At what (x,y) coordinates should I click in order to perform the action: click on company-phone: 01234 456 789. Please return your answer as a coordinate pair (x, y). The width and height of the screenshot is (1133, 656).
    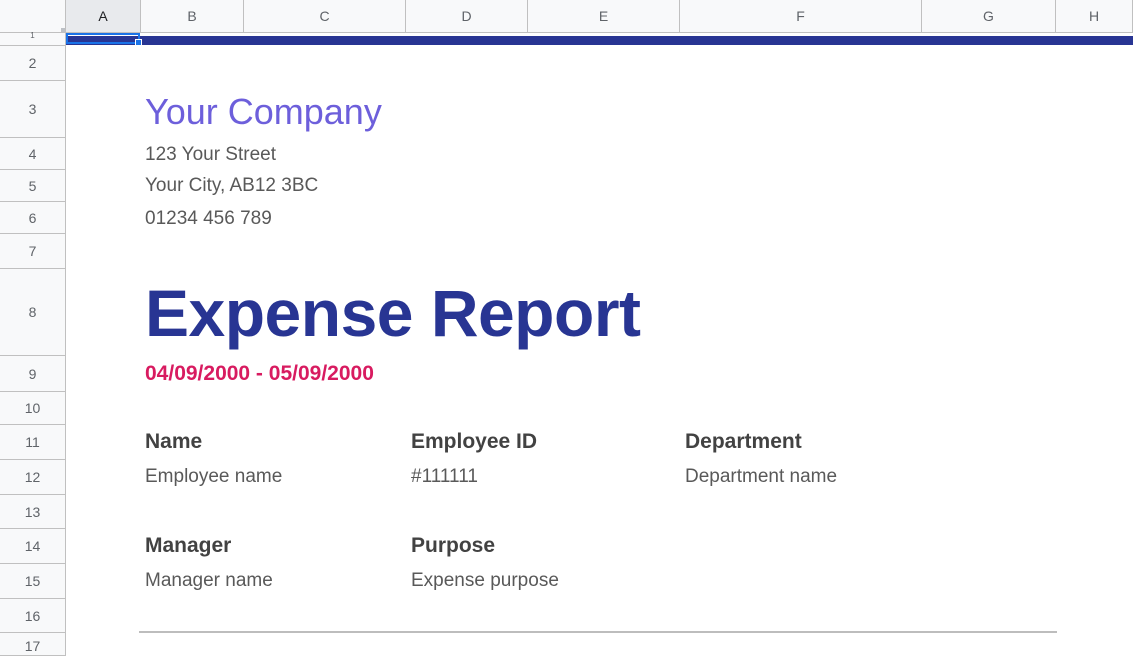
    Looking at the image, I should click on (208, 219).